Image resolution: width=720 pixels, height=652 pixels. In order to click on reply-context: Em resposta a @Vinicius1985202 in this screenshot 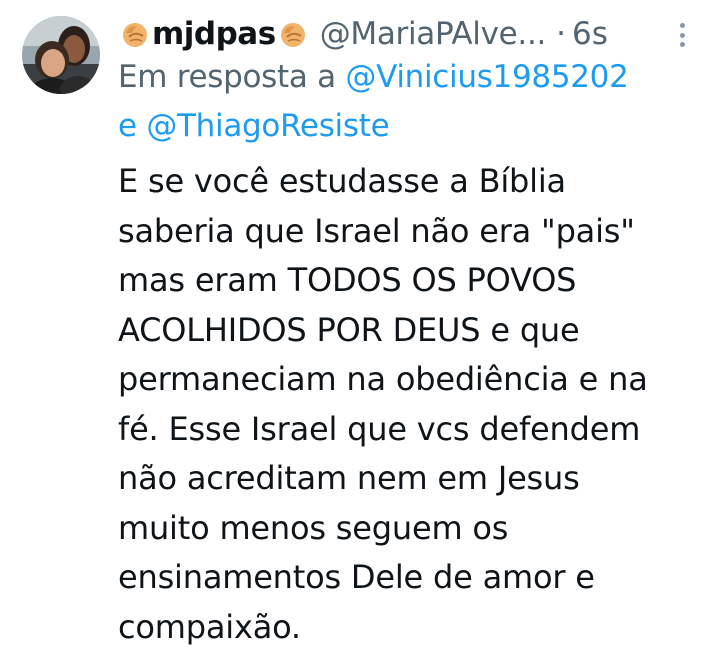, I will do `click(413, 77)`.